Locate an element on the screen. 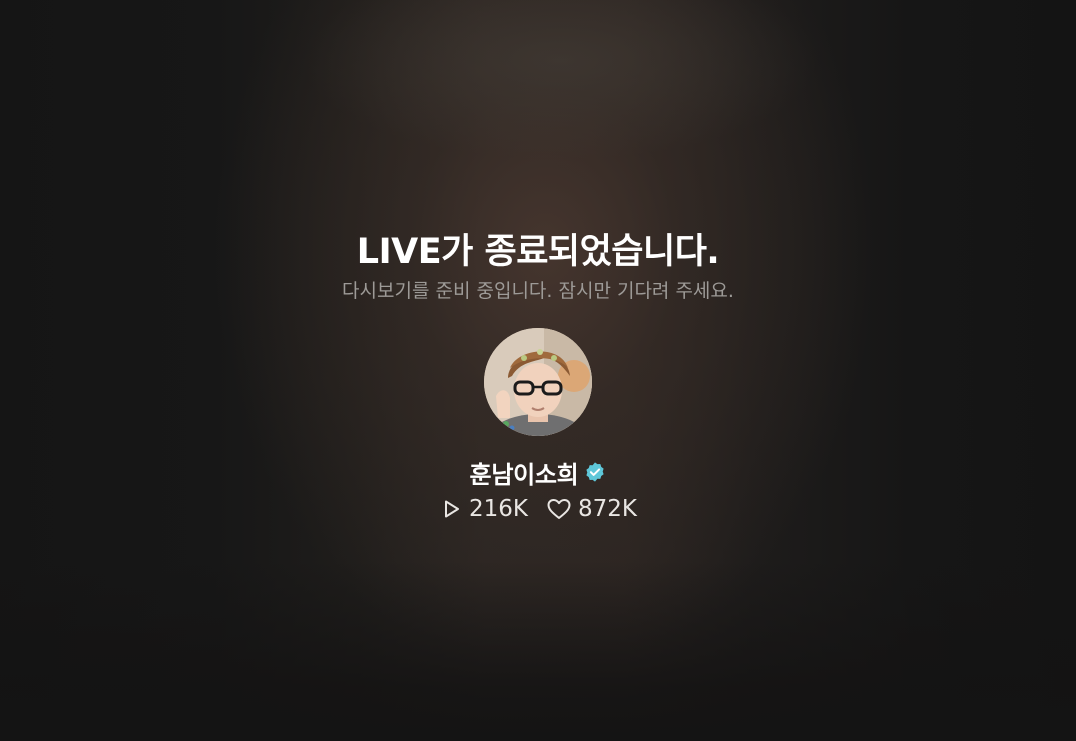 This screenshot has height=741, width=1076. likes-count: 872K is located at coordinates (607, 509).